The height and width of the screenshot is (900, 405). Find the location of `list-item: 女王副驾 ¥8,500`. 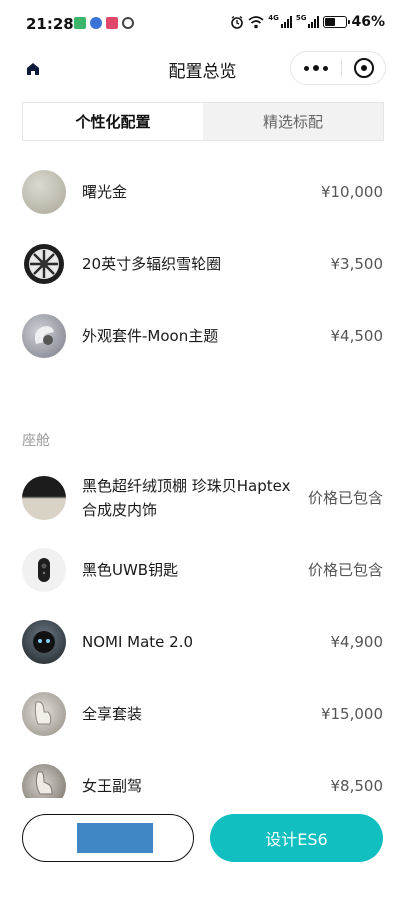

list-item: 女王副驾 ¥8,500 is located at coordinates (202, 781).